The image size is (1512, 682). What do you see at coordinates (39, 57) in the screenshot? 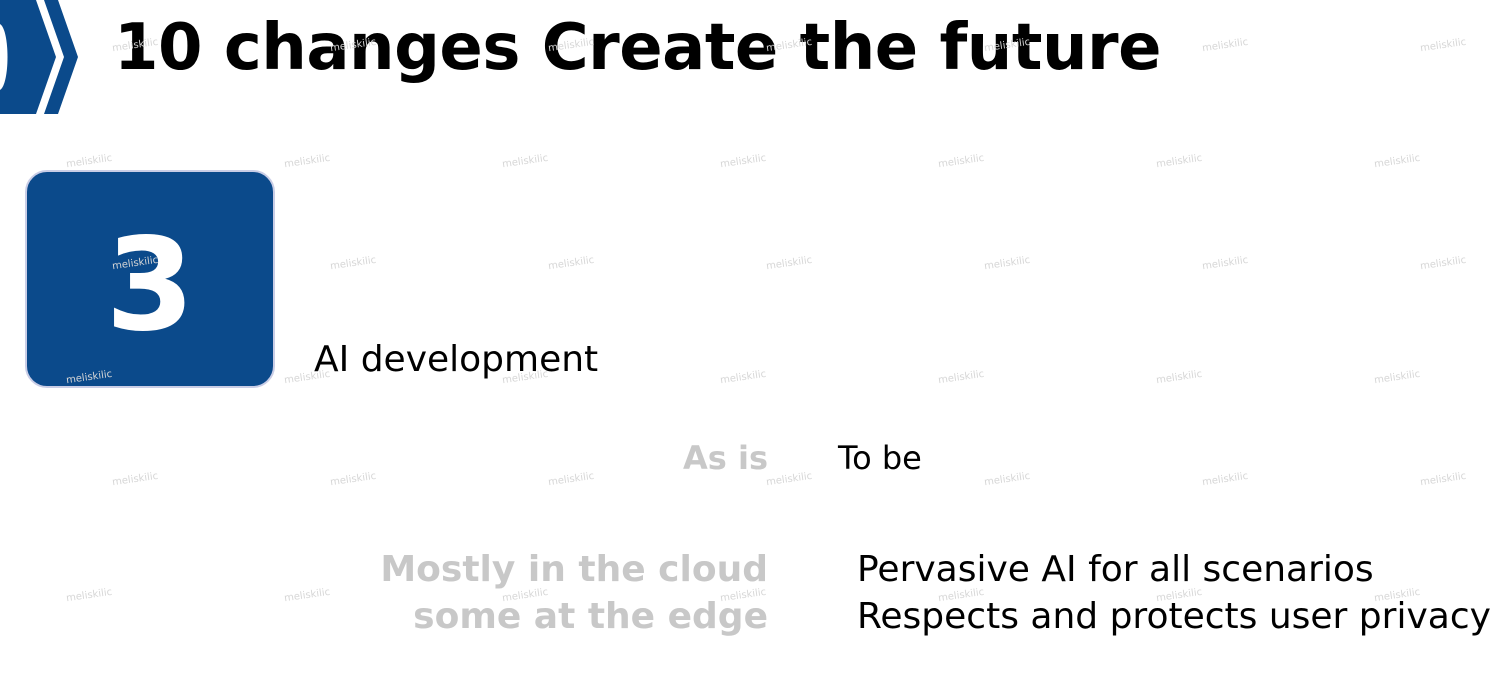
I see `chevron-arrow-icon` at bounding box center [39, 57].